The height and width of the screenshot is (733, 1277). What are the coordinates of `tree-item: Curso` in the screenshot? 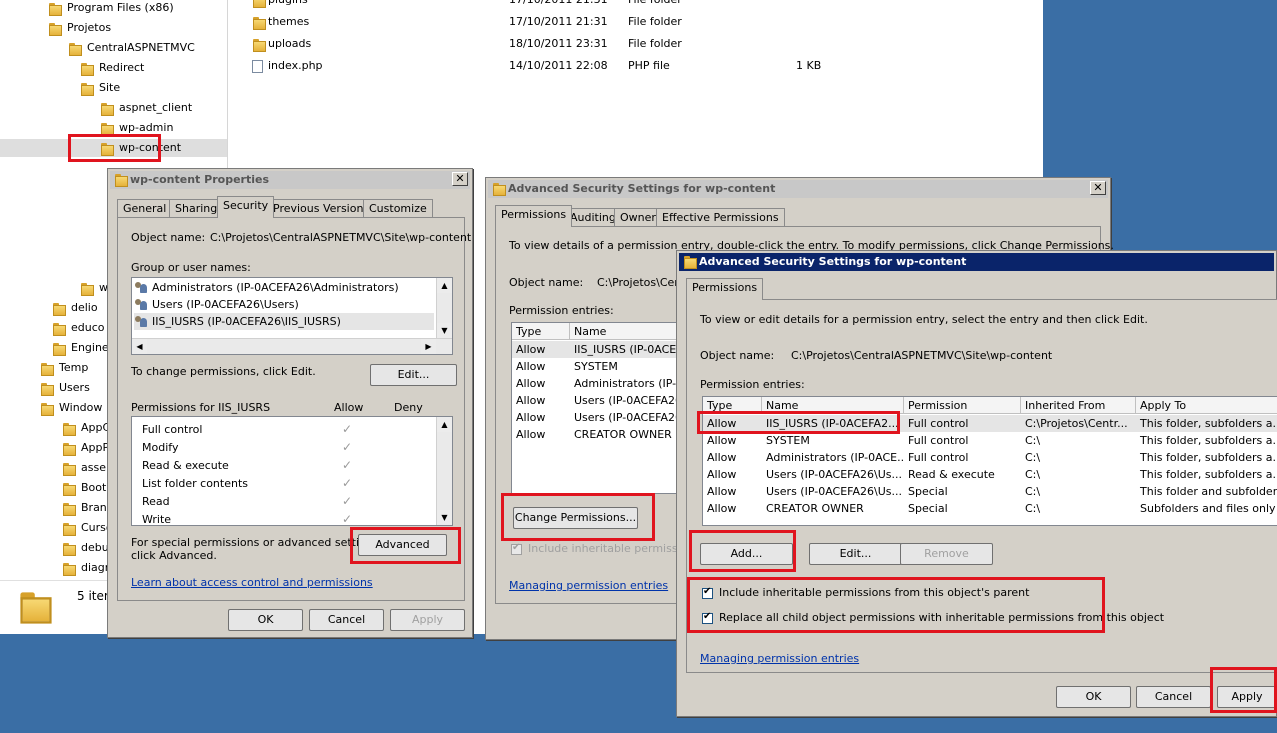 It's located at (87, 528).